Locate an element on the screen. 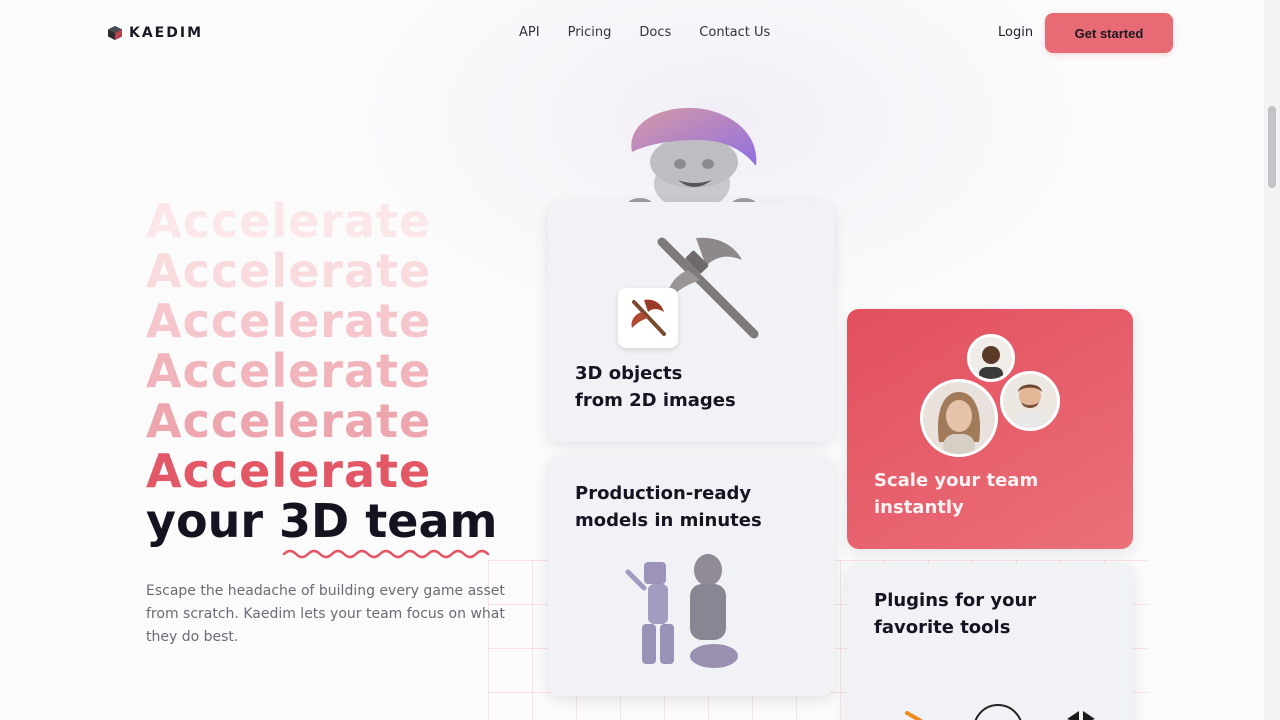 The image size is (1280, 720). logo: KAEDIM is located at coordinates (155, 33).